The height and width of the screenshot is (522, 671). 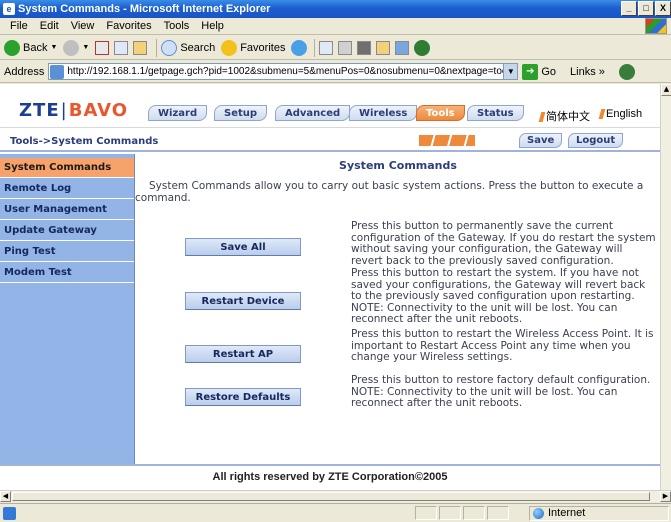 What do you see at coordinates (330, 141) in the screenshot?
I see `sub-bar: Tools->System Commands Save Logout` at bounding box center [330, 141].